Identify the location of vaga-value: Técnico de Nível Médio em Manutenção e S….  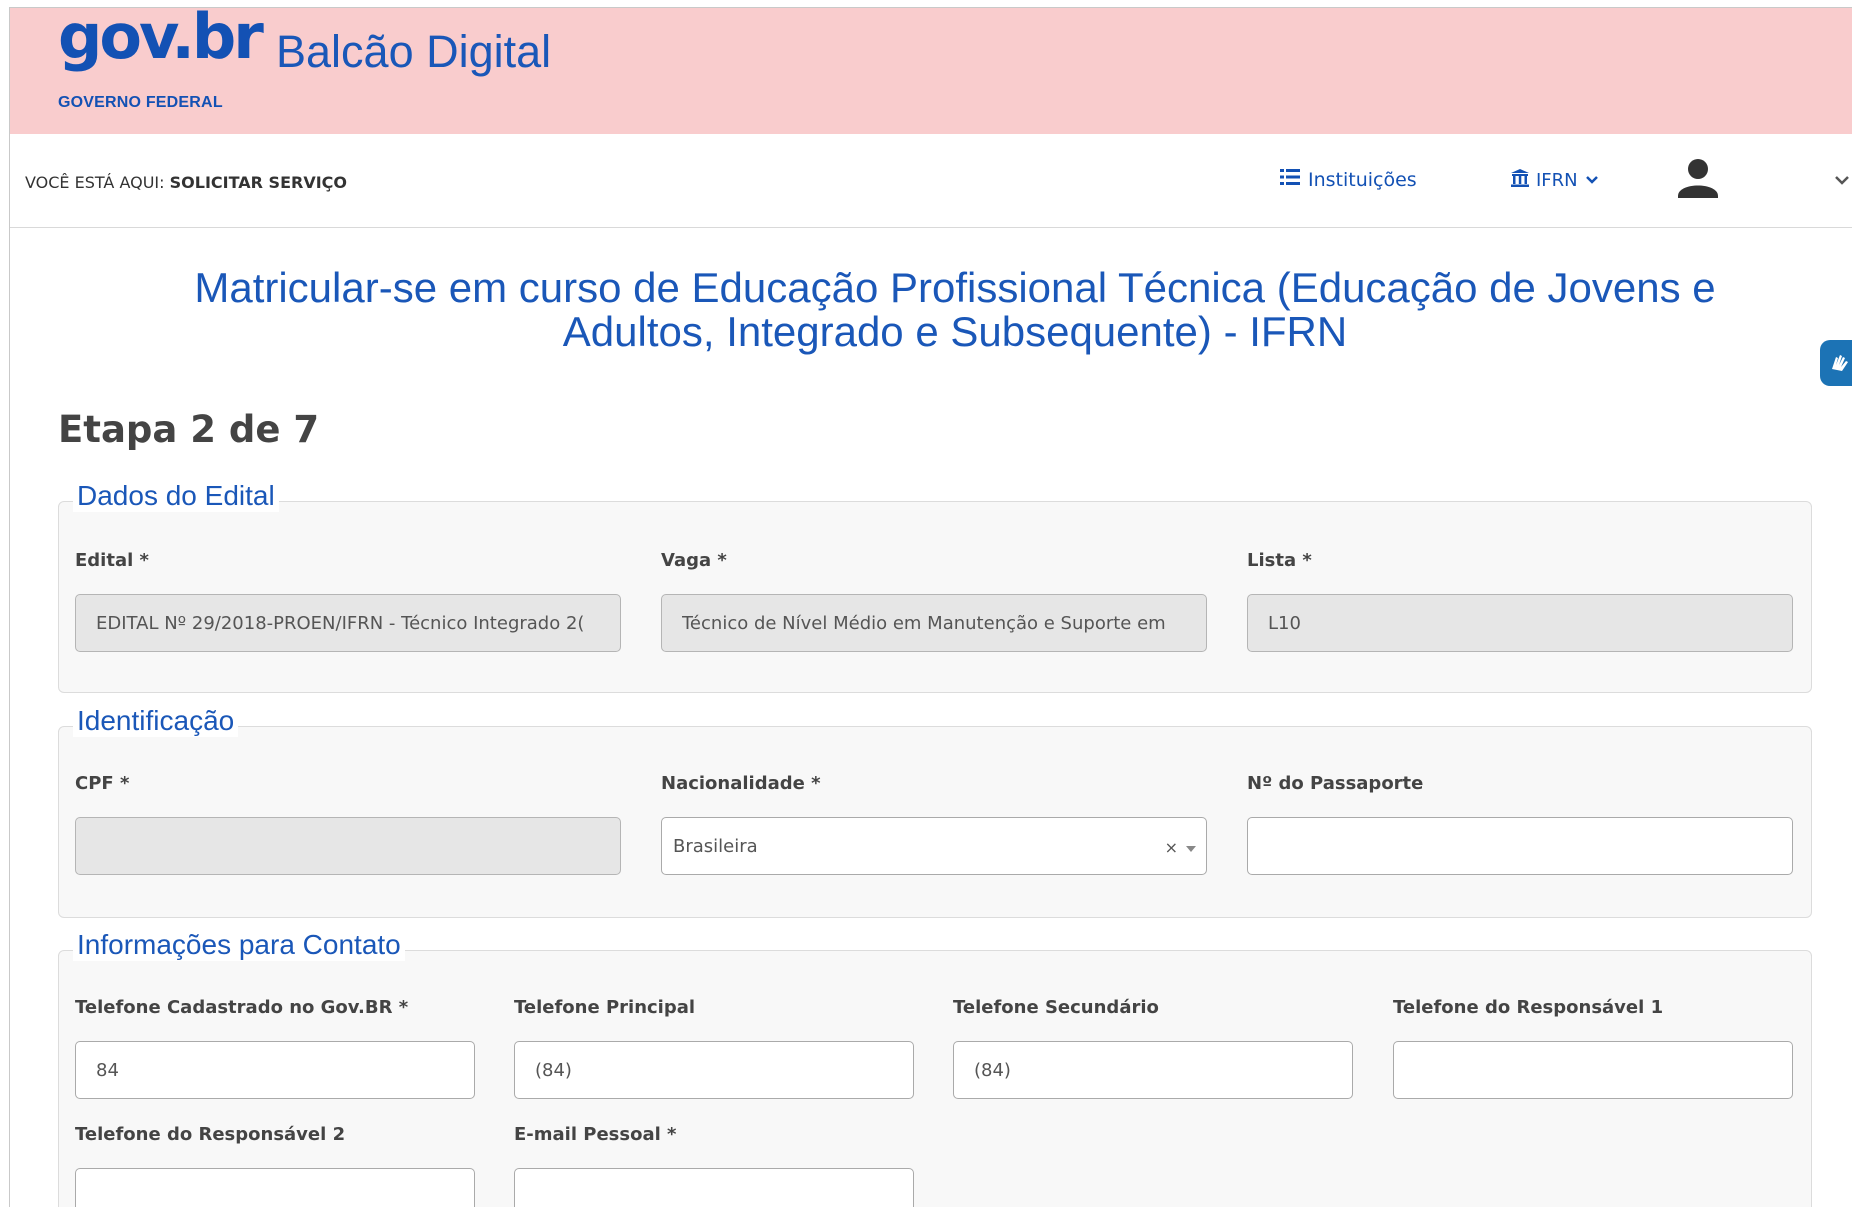
(924, 623).